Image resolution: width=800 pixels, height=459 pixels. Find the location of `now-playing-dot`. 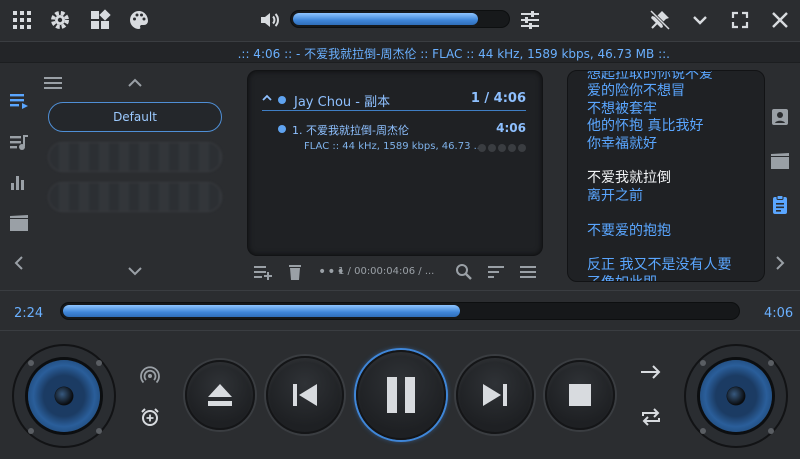

now-playing-dot is located at coordinates (282, 129).